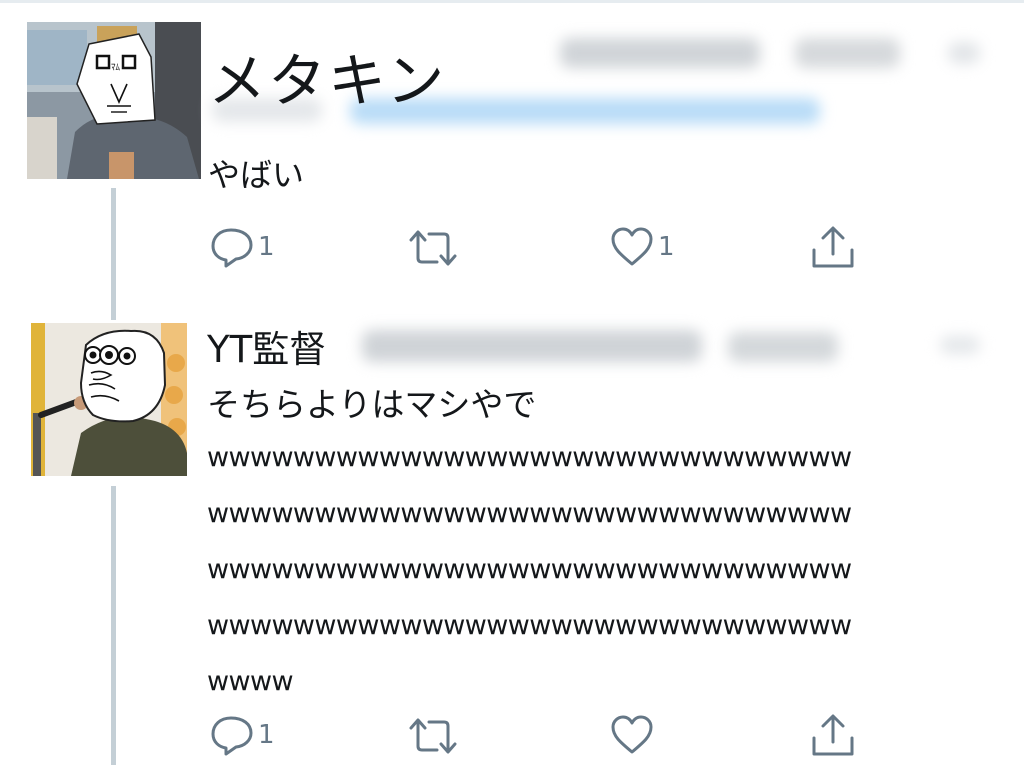 Image resolution: width=1024 pixels, height=765 pixels. I want to click on like-count: 1, so click(666, 247).